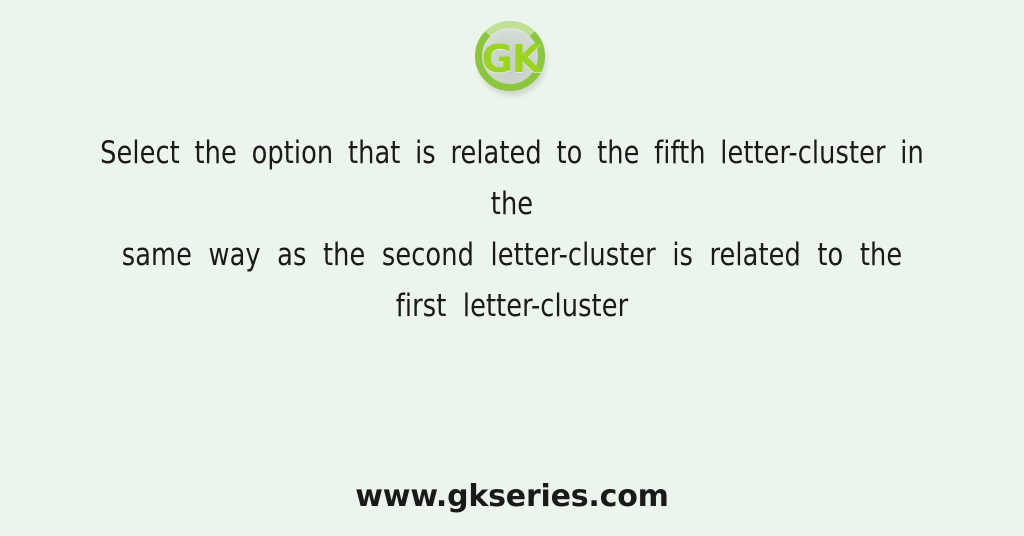  I want to click on website-url: www.gkseries.com, so click(512, 496).